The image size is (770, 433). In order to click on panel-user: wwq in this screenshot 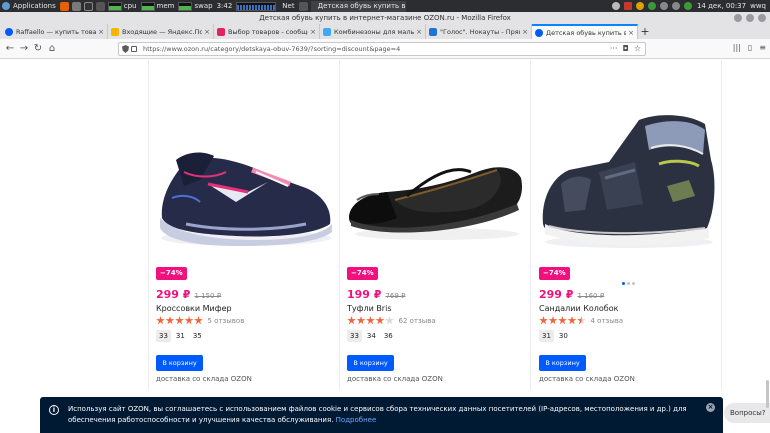, I will do `click(758, 6)`.